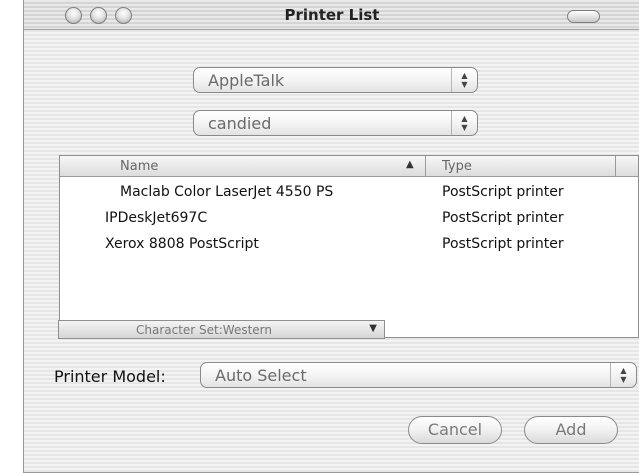 This screenshot has height=473, width=639. What do you see at coordinates (373, 328) in the screenshot?
I see `chevron-down-icon: ▼` at bounding box center [373, 328].